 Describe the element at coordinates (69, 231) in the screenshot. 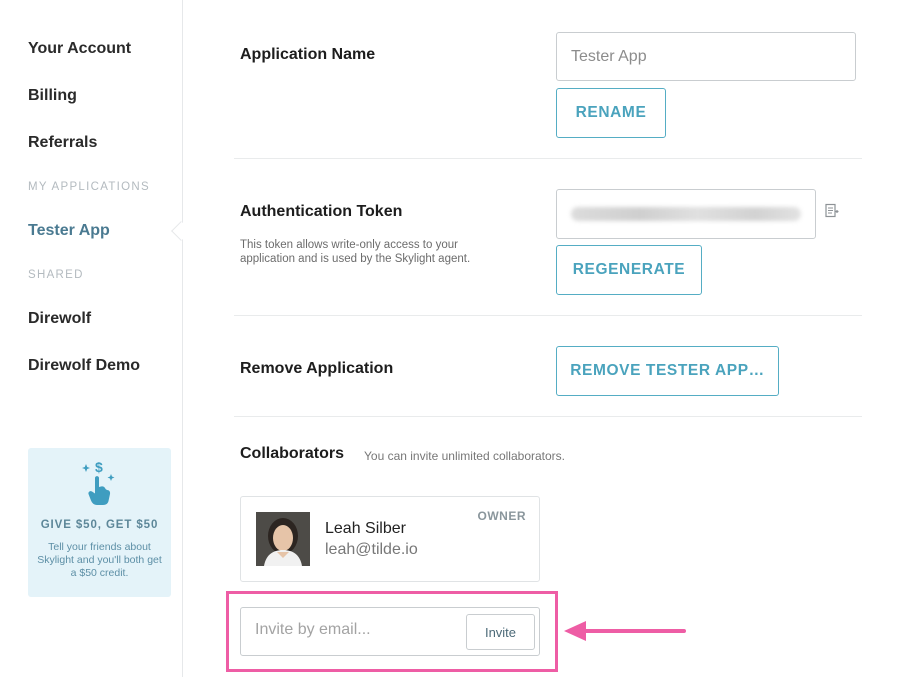

I see `sidebar-item-tester-app: Tester App` at that location.